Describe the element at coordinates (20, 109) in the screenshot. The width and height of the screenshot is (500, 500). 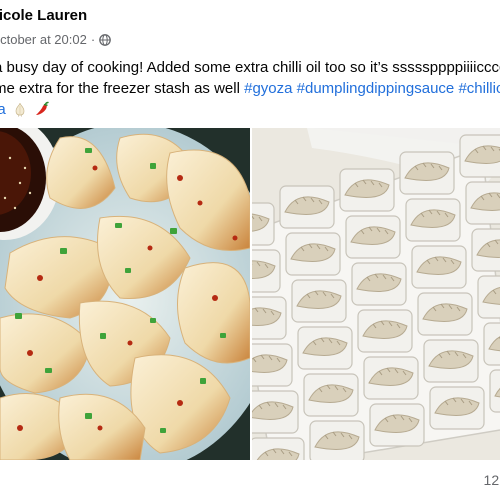
I see `garlic-emoji` at that location.